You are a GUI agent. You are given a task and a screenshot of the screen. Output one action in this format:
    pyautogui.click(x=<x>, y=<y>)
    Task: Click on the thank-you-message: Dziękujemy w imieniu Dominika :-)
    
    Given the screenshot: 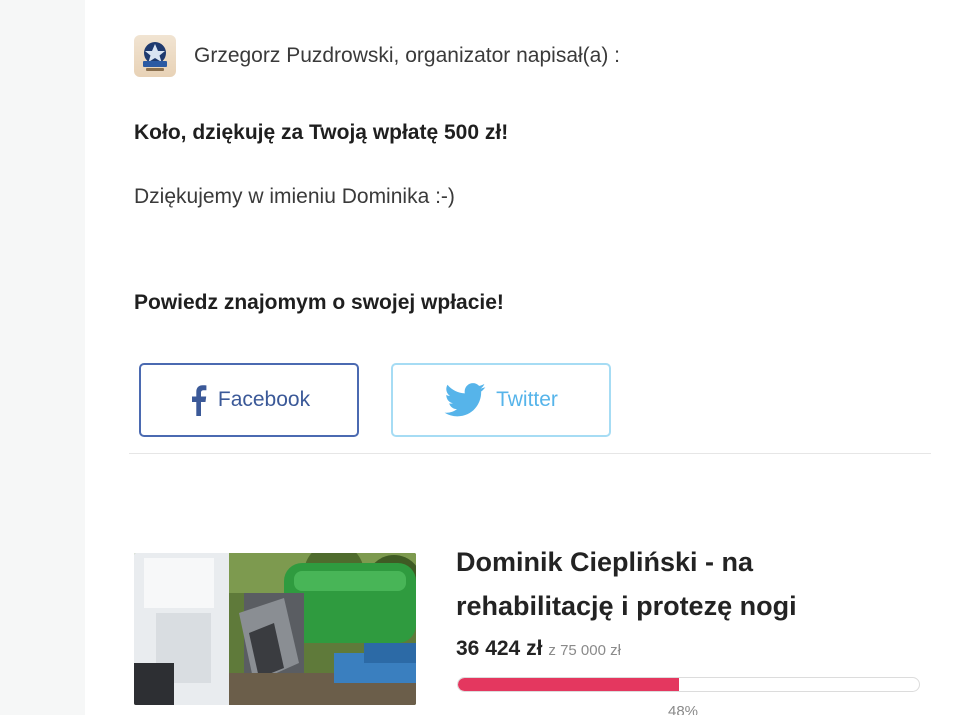 What is the action you would take?
    pyautogui.click(x=294, y=196)
    